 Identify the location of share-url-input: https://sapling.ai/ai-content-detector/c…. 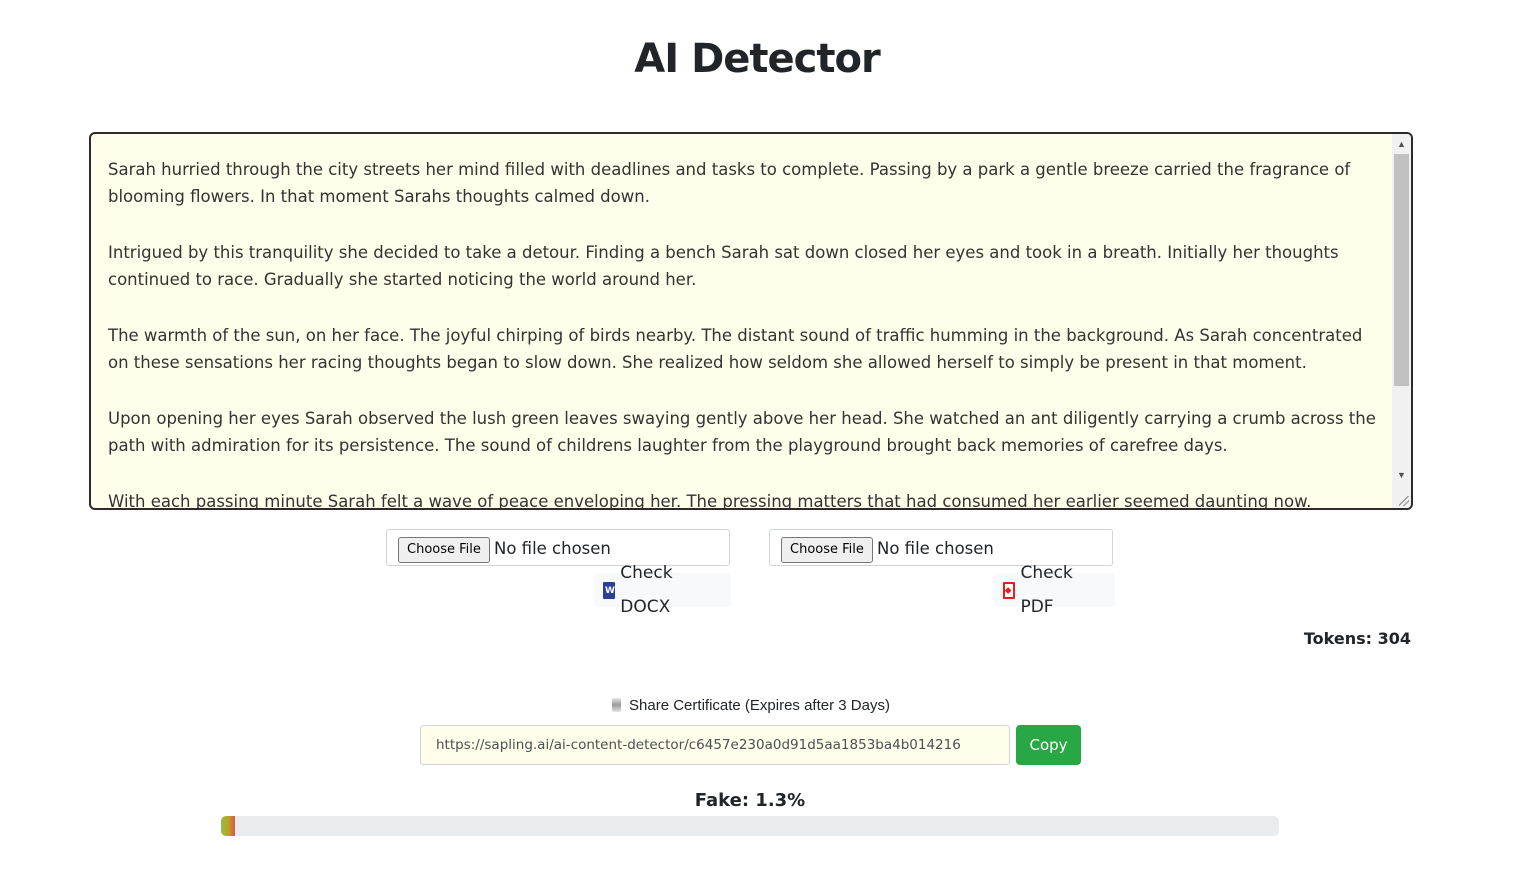
(715, 745).